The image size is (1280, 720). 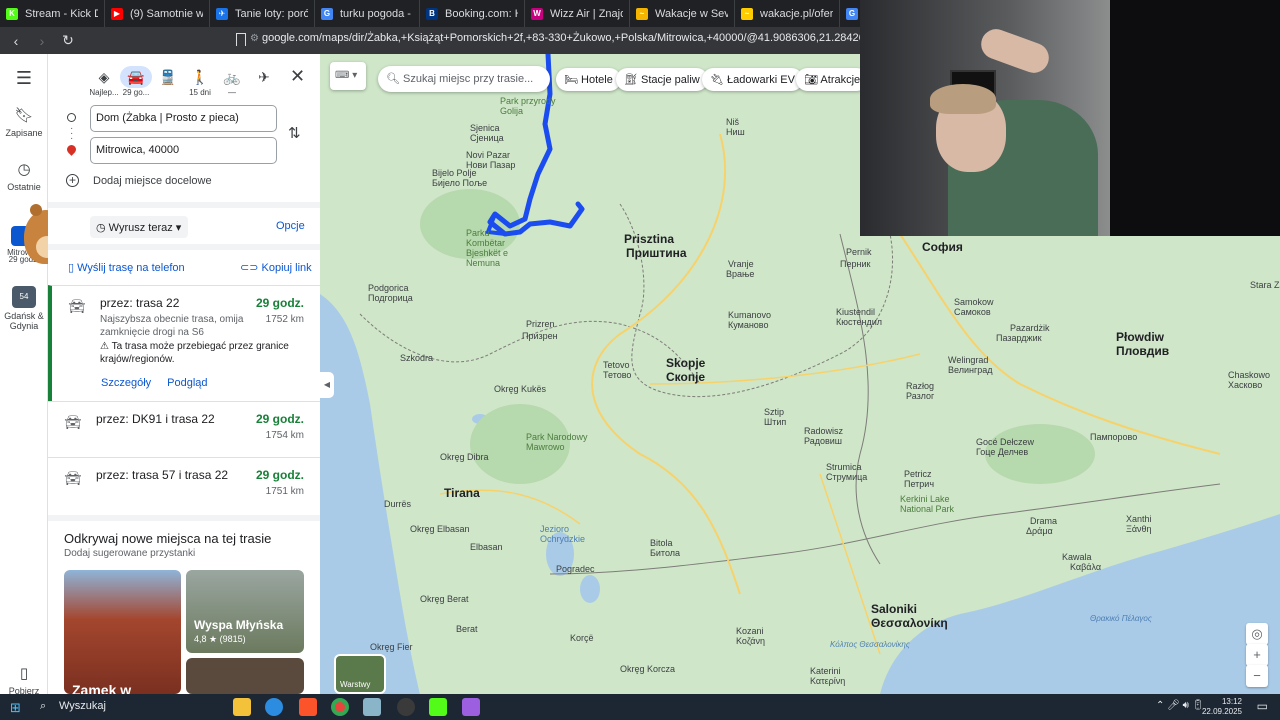 I want to click on route-details-link: Szczegóły, so click(x=126, y=383).